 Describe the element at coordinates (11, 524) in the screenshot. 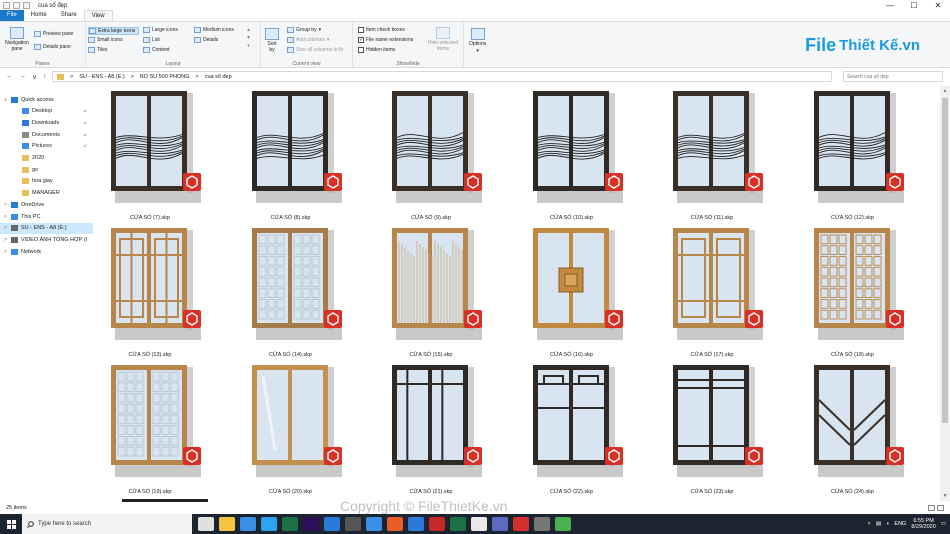

I see `start-button` at that location.